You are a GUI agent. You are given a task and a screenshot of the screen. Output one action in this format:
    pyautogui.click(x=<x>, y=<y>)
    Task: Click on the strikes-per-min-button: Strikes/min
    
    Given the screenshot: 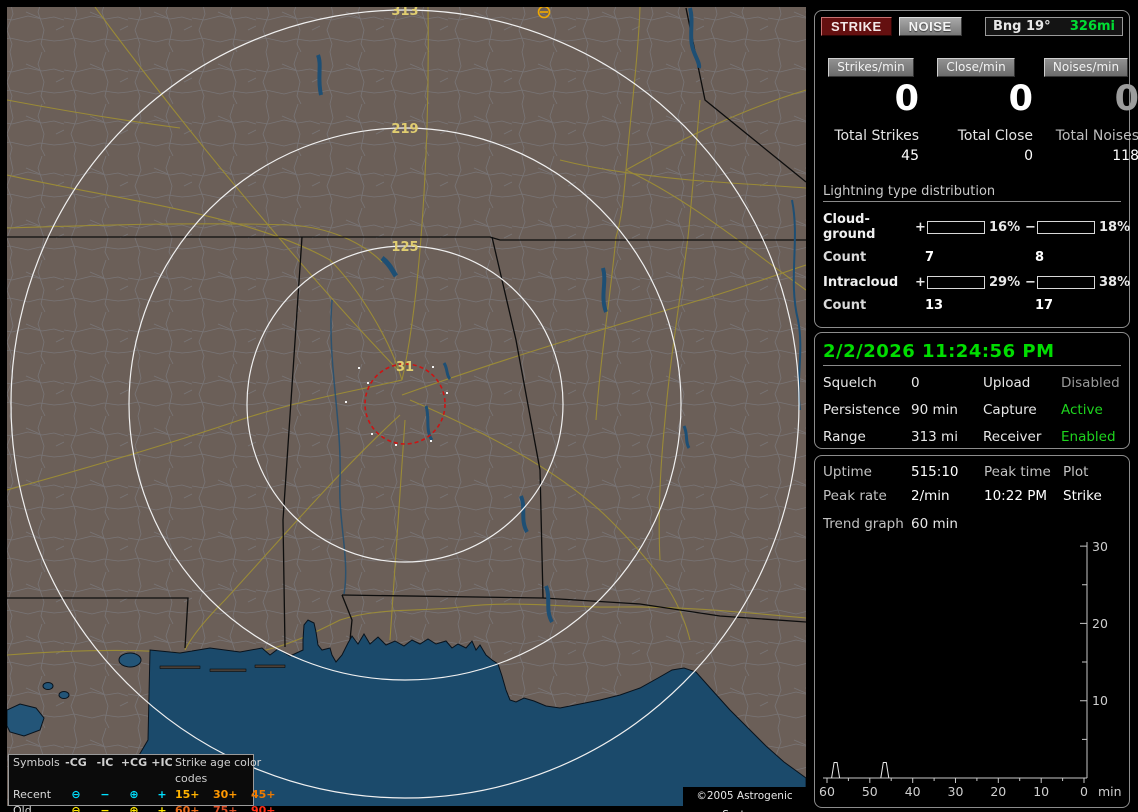 What is the action you would take?
    pyautogui.click(x=871, y=67)
    